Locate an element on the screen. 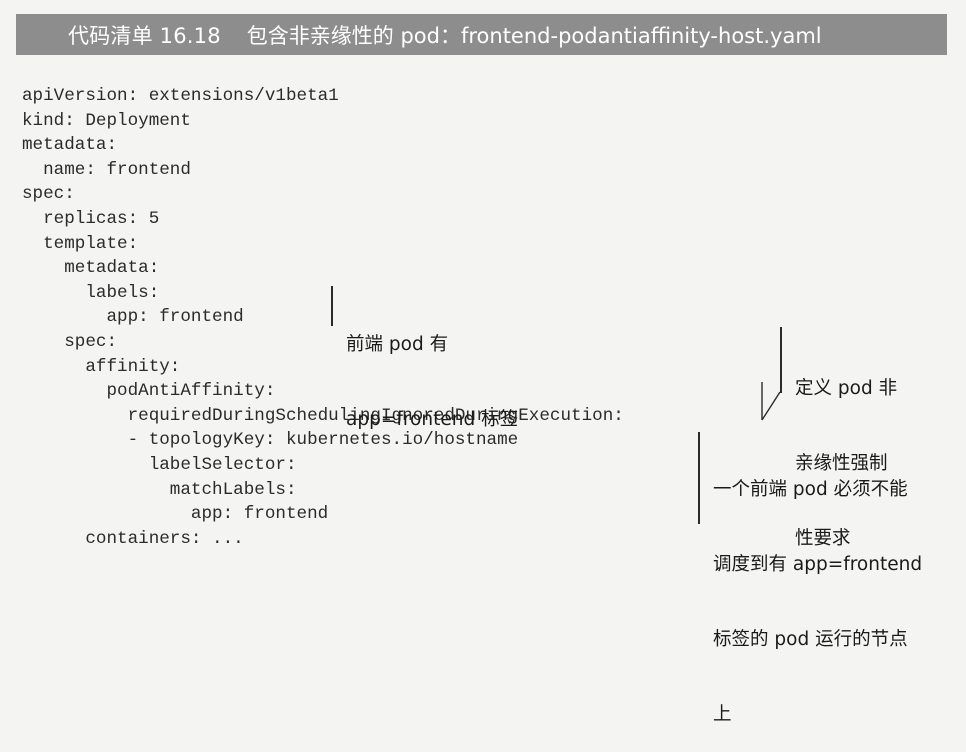  annotation-line: 一个前端 pod 必须不能 is located at coordinates (810, 489).